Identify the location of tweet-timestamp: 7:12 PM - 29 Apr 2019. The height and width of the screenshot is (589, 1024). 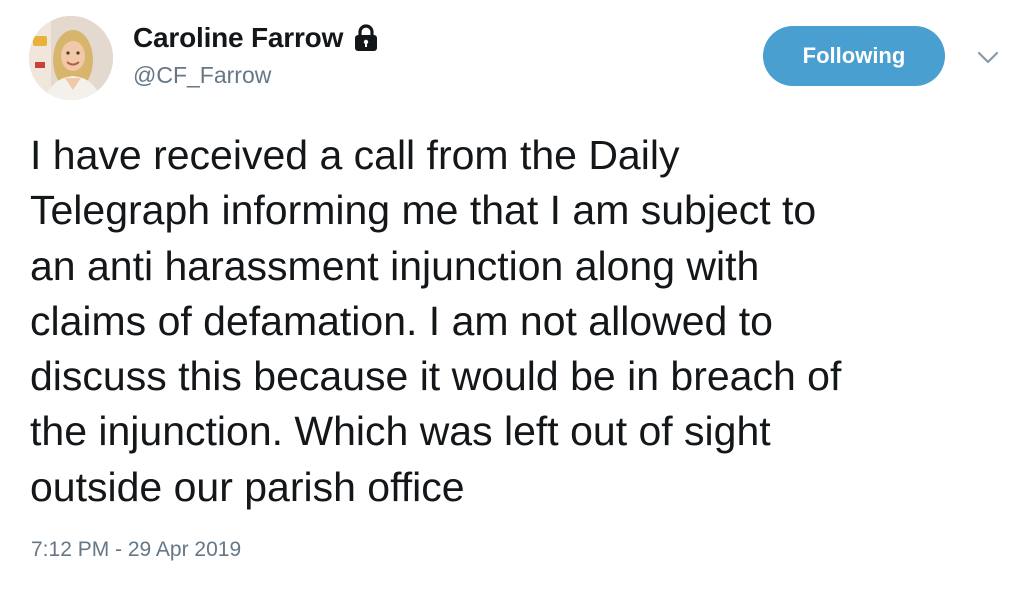
(136, 550).